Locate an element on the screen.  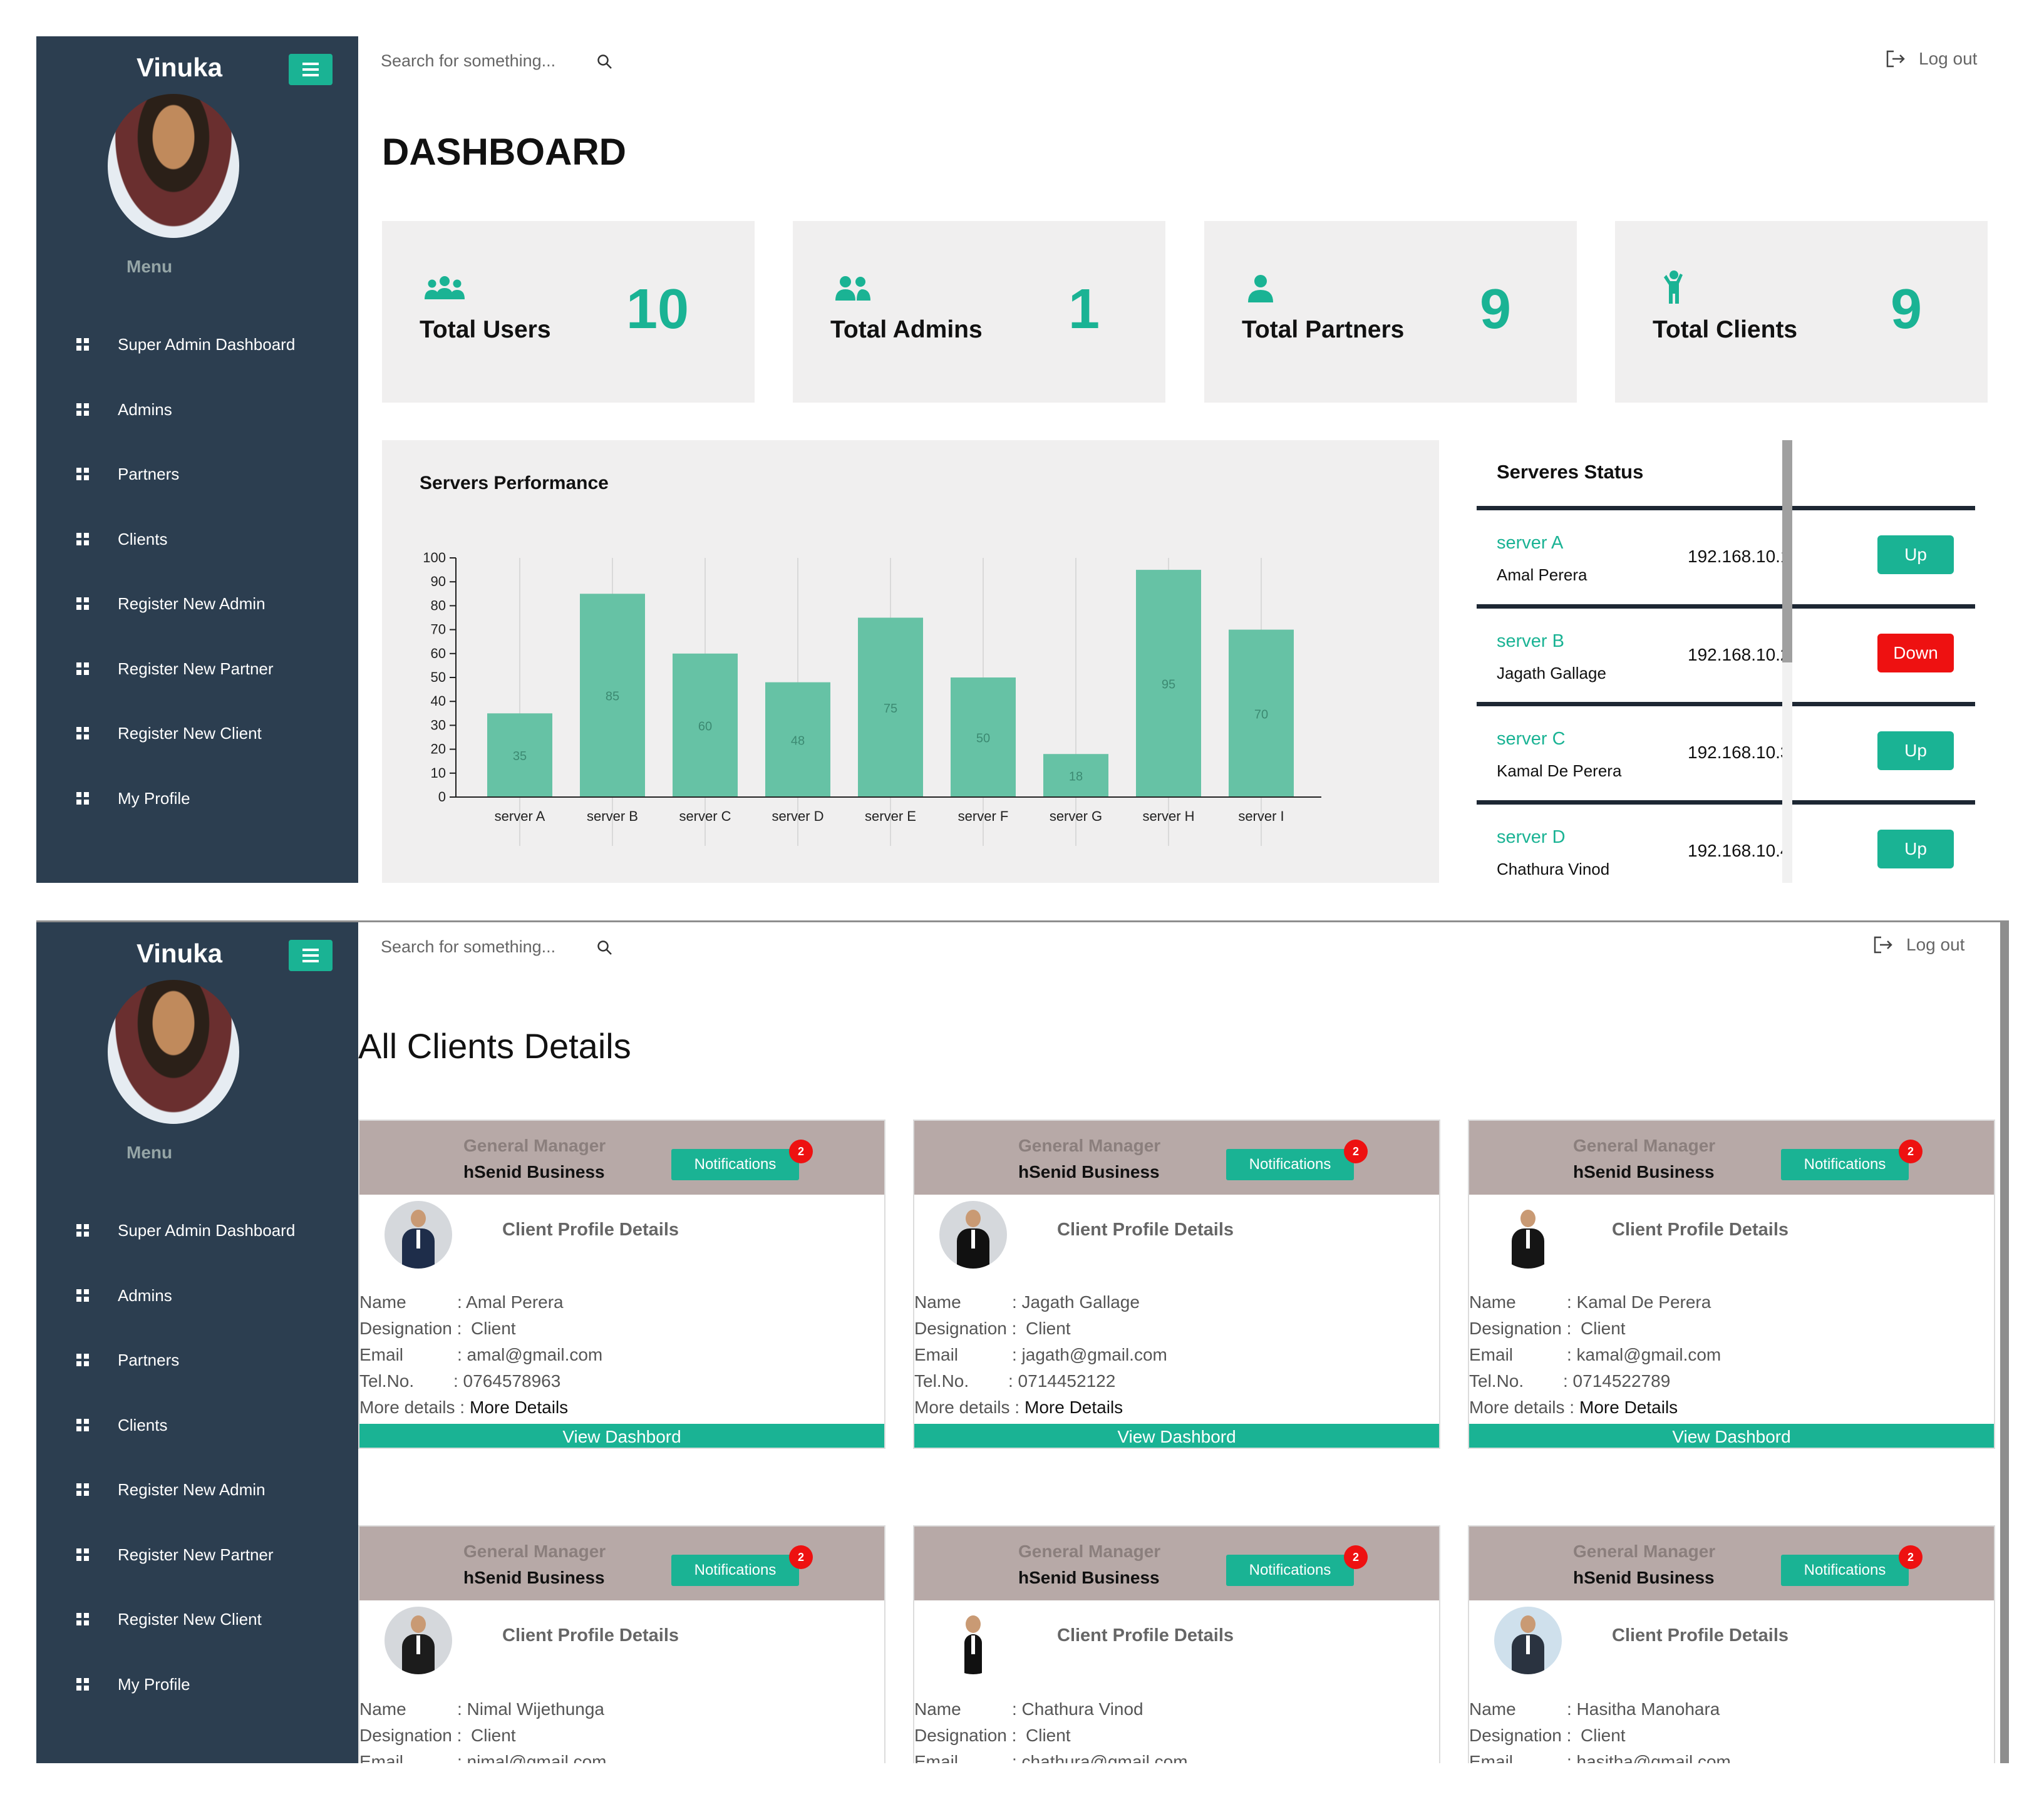
user-avatar is located at coordinates (173, 1052).